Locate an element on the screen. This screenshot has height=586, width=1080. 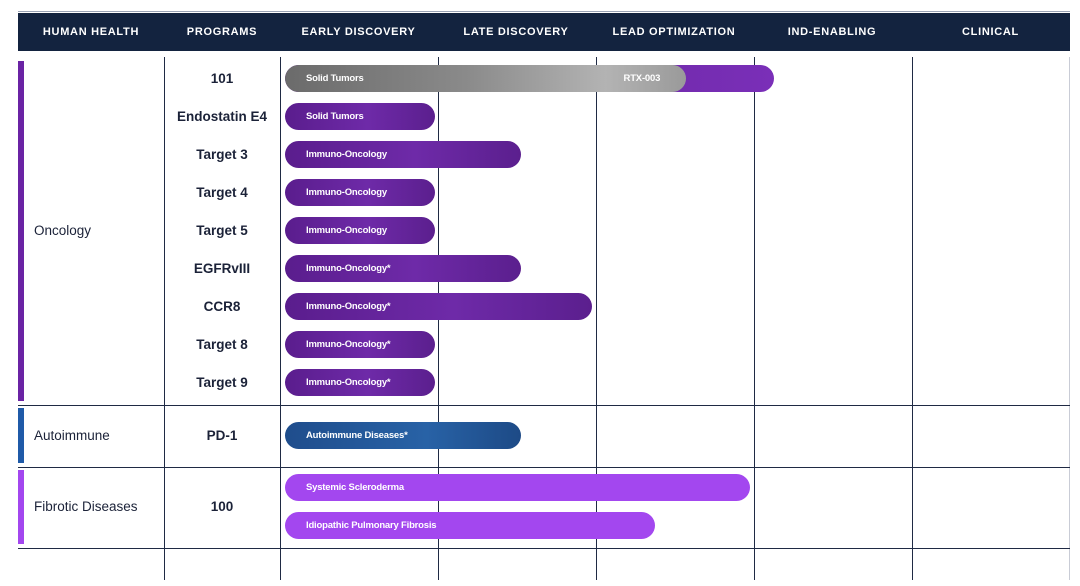
pipeline-bar: Solid Tumors is located at coordinates (360, 116).